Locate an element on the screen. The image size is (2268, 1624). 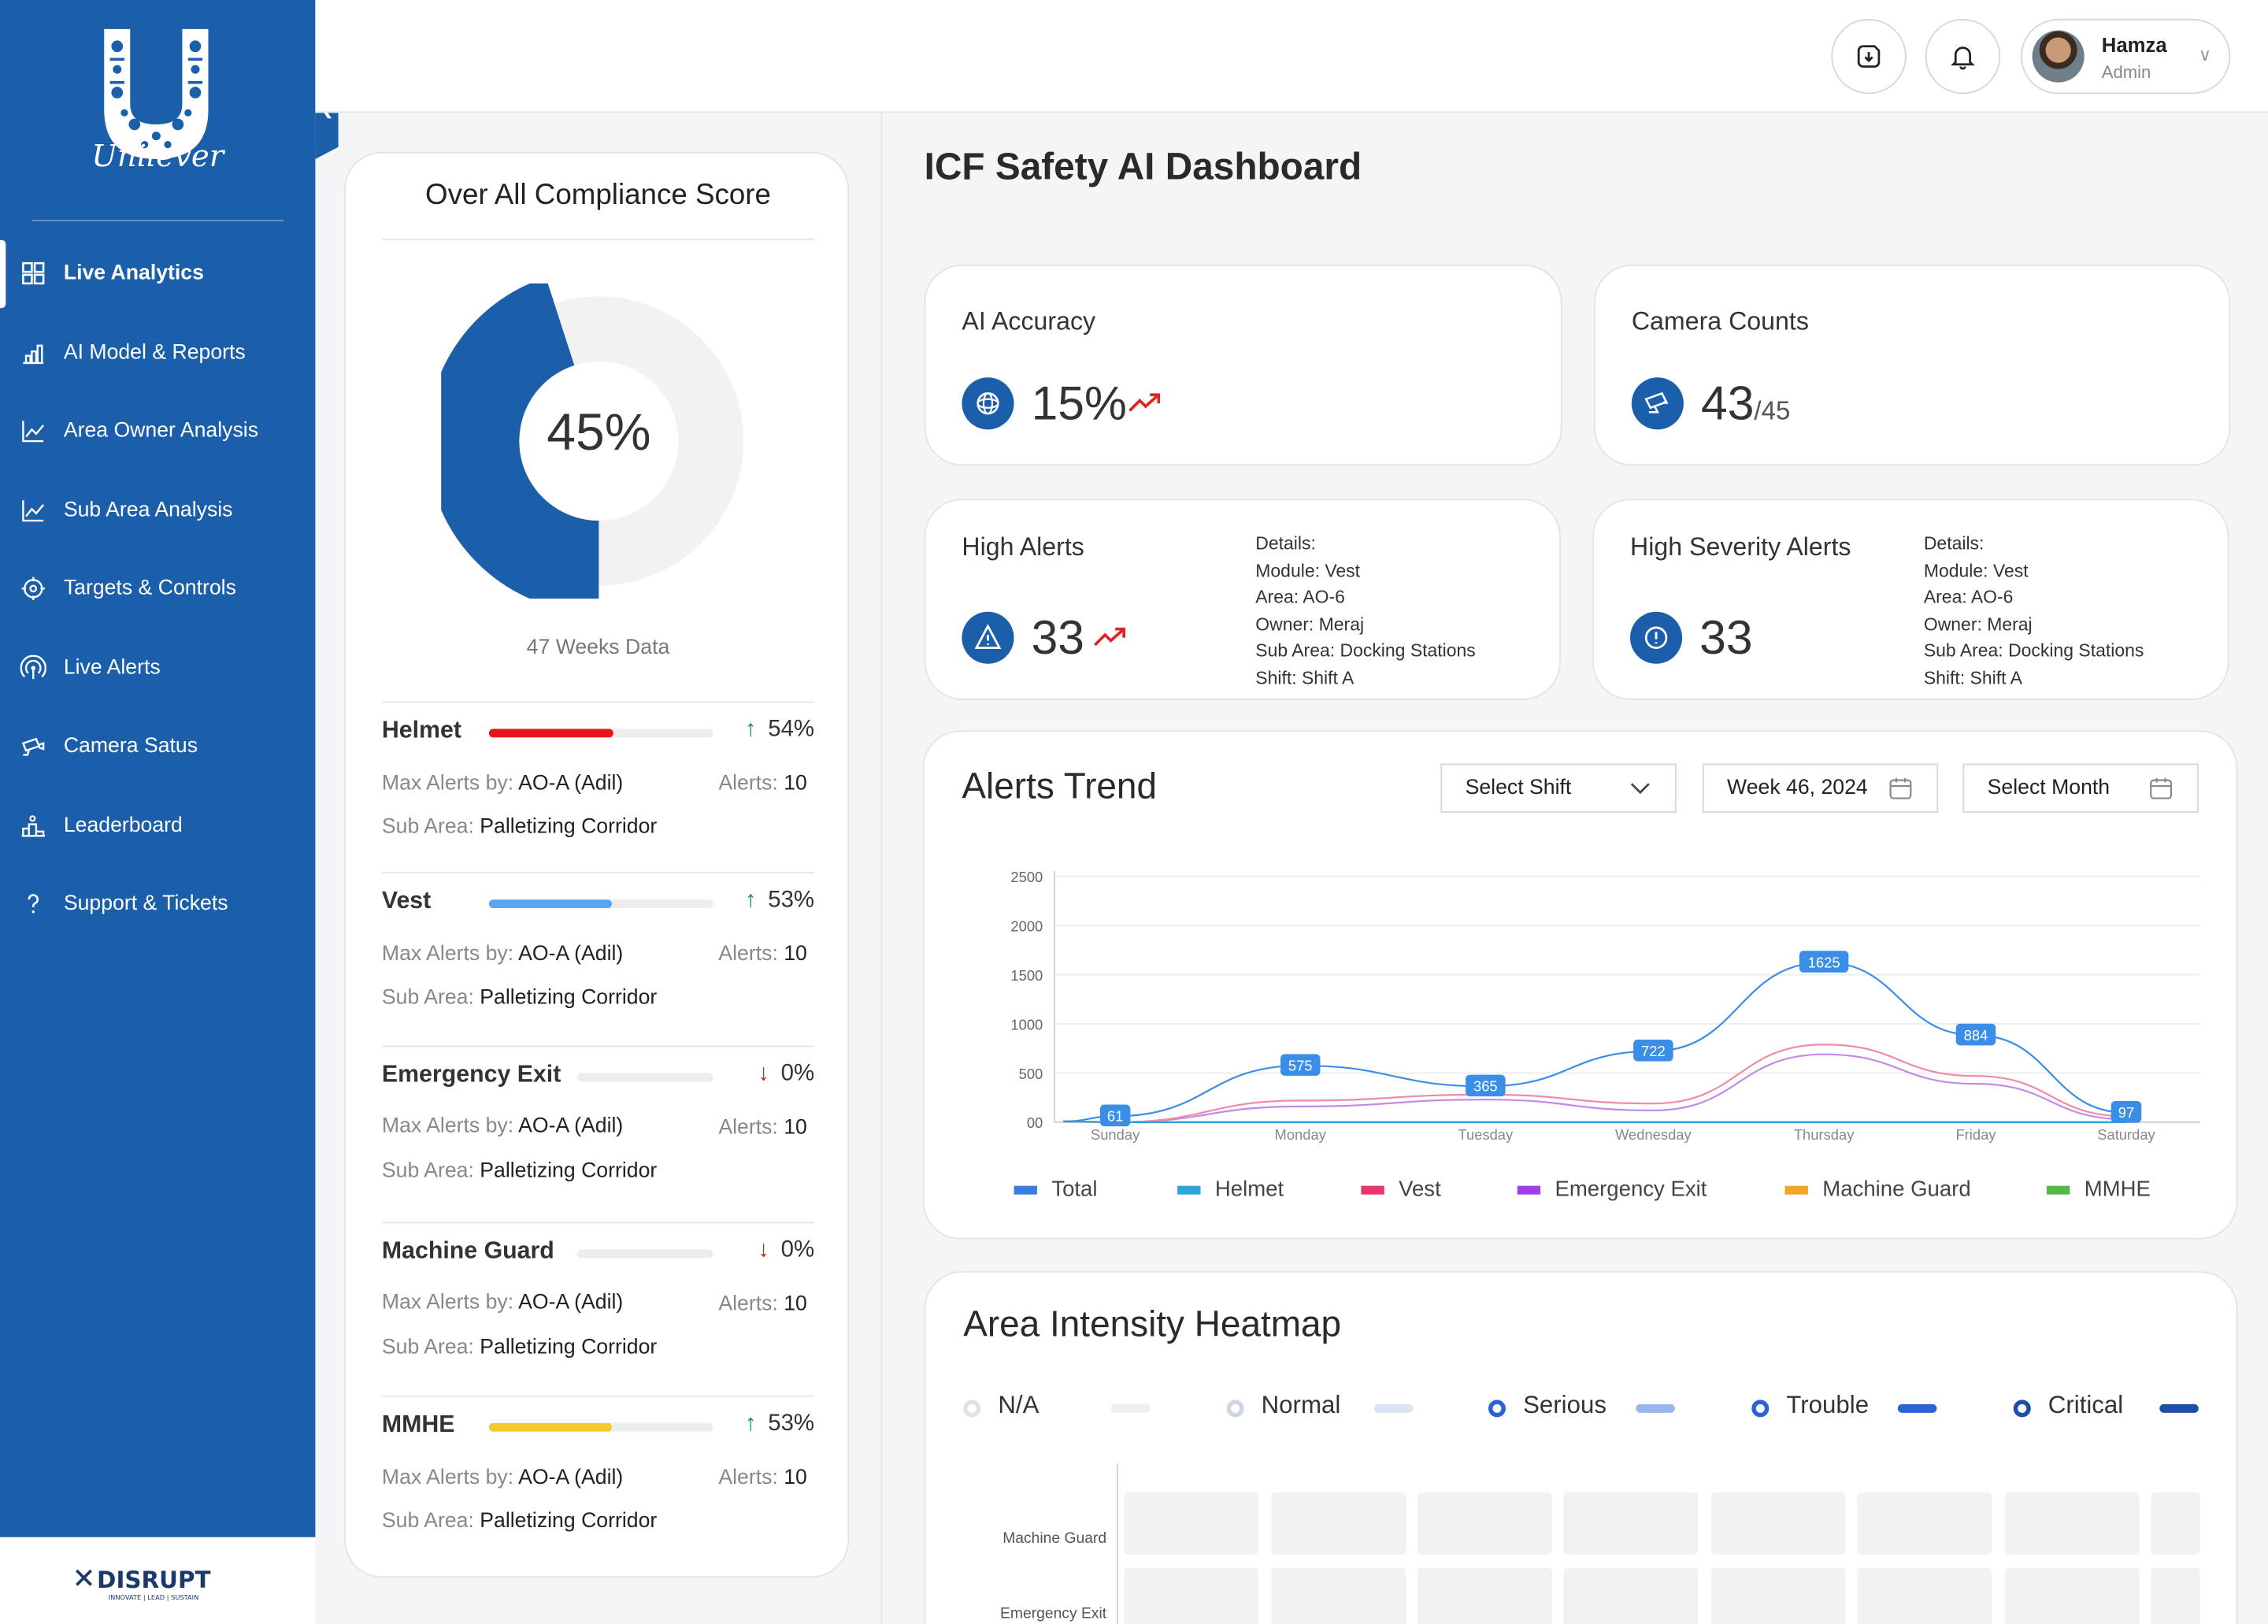
category-pct-value: 0% is located at coordinates (797, 1249).